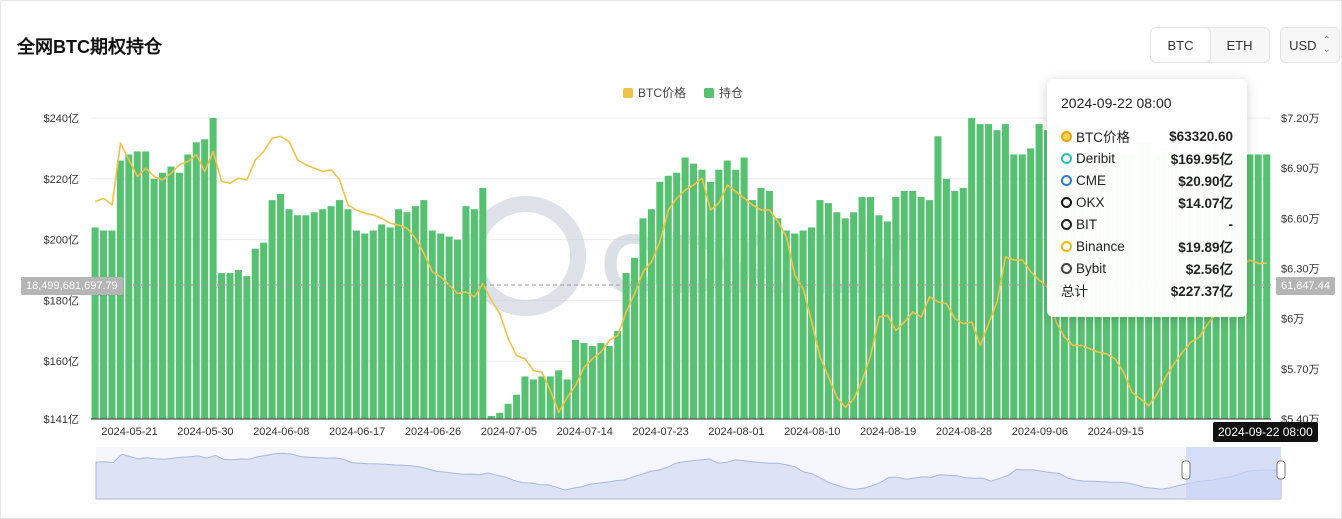 This screenshot has height=519, width=1342. Describe the element at coordinates (1066, 246) in the screenshot. I see `binance-icon` at that location.